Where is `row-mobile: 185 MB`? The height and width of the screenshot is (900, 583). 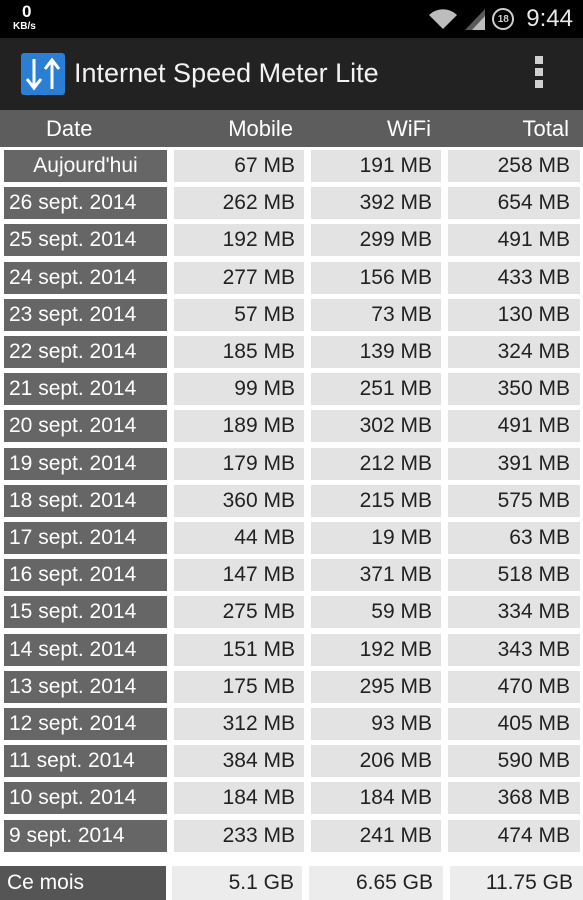
row-mobile: 185 MB is located at coordinates (239, 352).